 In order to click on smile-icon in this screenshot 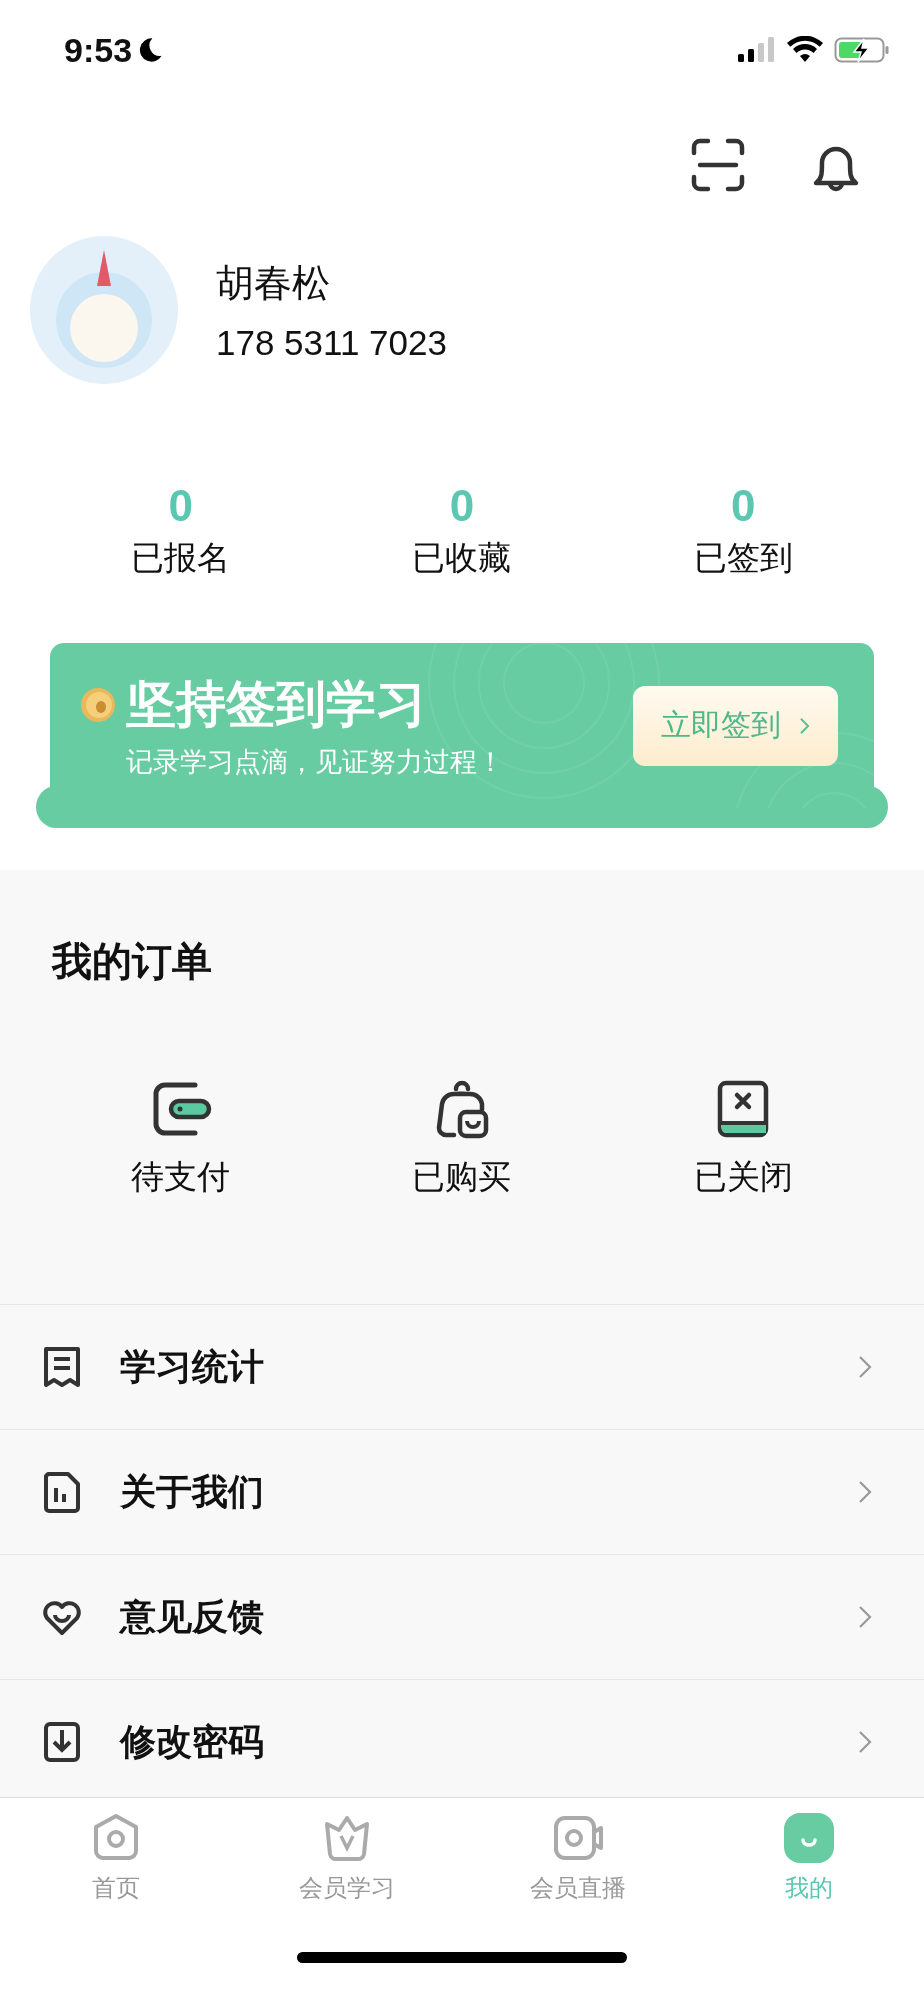, I will do `click(808, 1838)`.